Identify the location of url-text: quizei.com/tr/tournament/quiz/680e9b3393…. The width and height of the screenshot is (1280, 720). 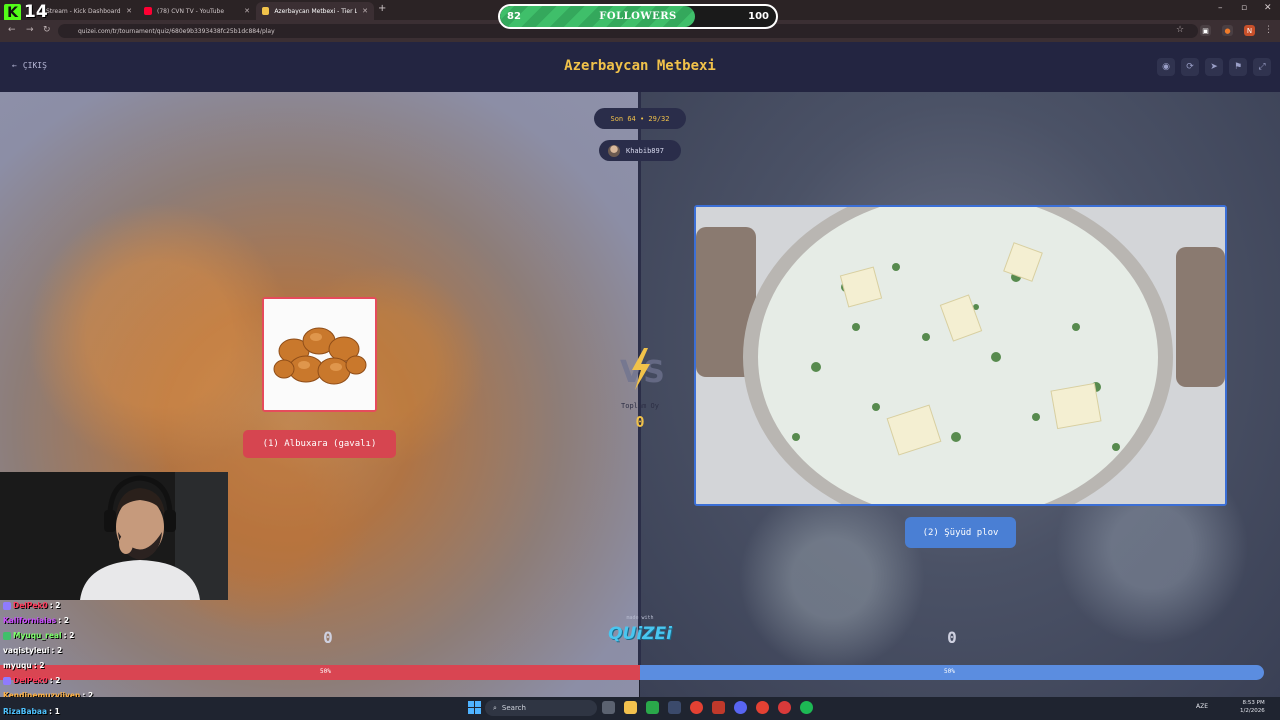
(176, 31).